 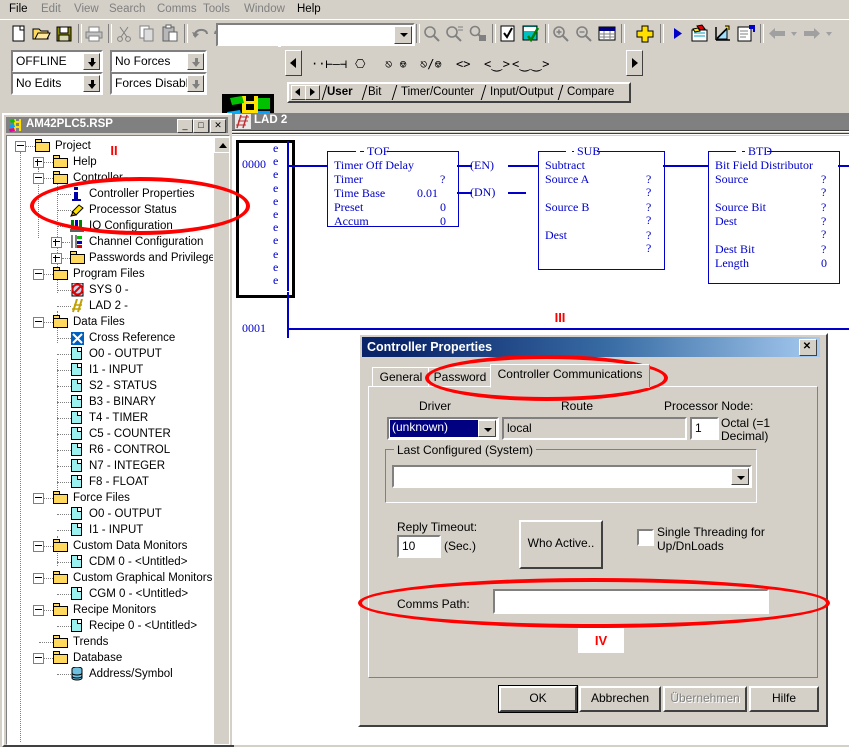 What do you see at coordinates (521, 92) in the screenshot?
I see `tab-input-output: Input/Output` at bounding box center [521, 92].